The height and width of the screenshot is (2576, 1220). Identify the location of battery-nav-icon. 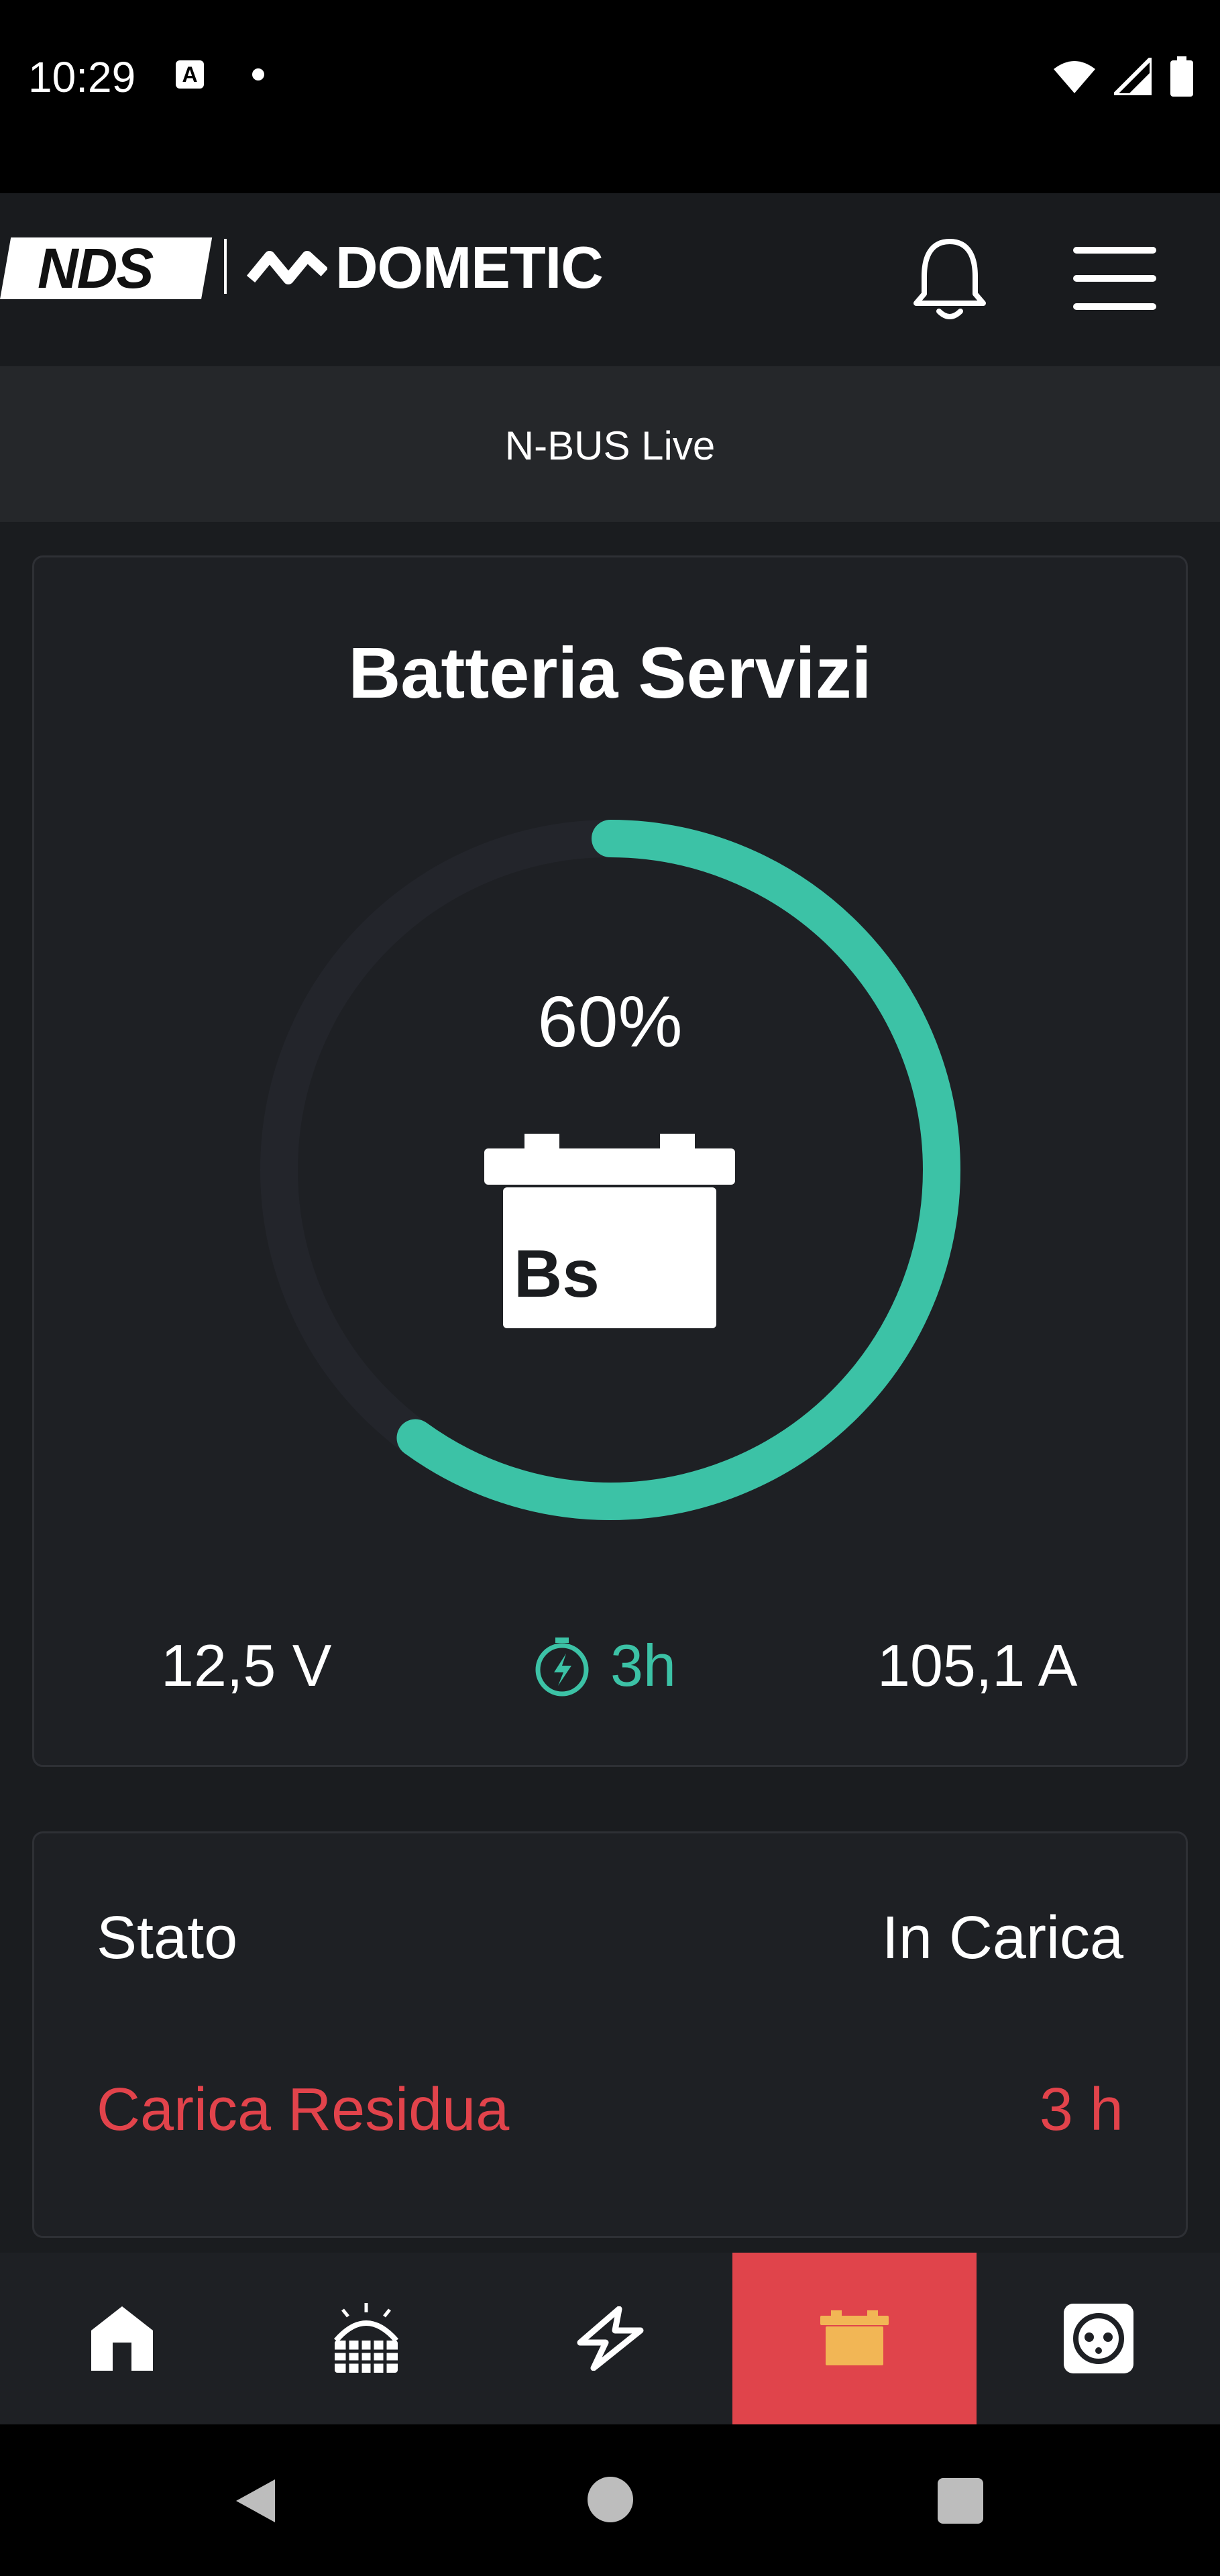
(854, 2337).